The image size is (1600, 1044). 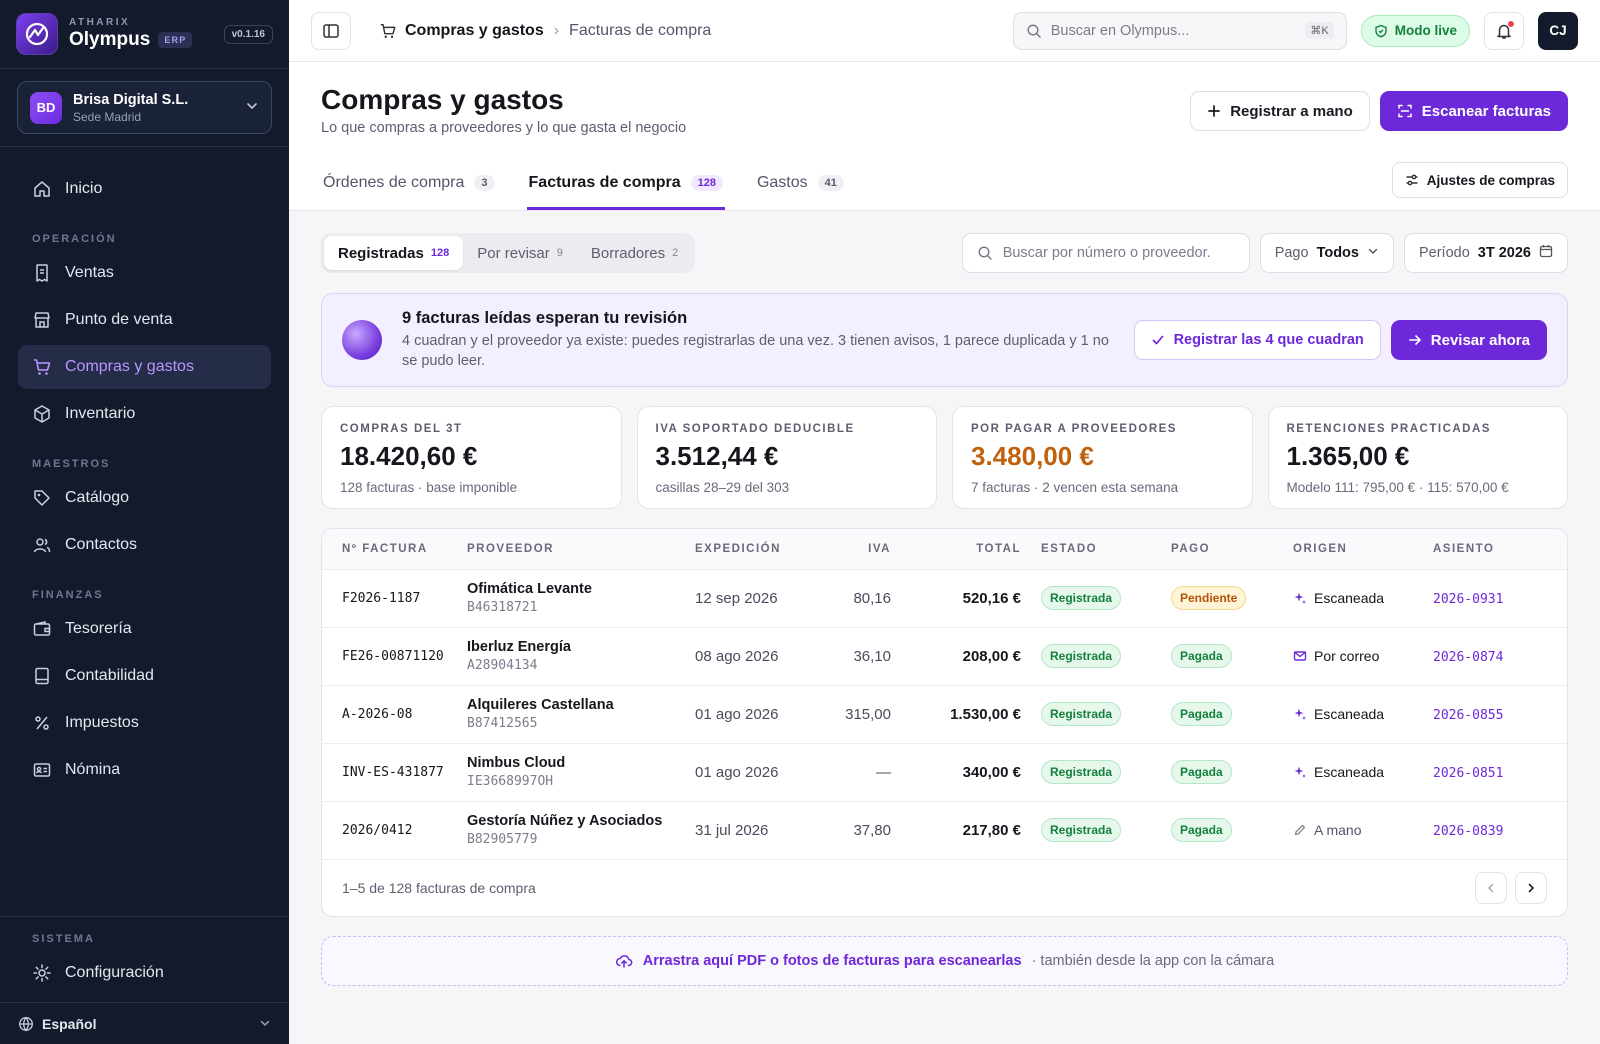 What do you see at coordinates (1468, 657) in the screenshot?
I see `journal-entry-link: 2026-0874` at bounding box center [1468, 657].